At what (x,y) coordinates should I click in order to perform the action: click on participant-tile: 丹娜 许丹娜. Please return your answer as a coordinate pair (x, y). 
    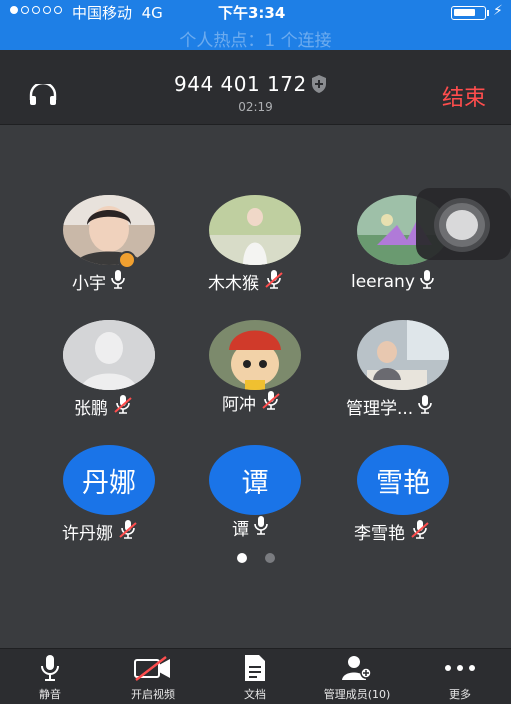
    Looking at the image, I should click on (121, 505).